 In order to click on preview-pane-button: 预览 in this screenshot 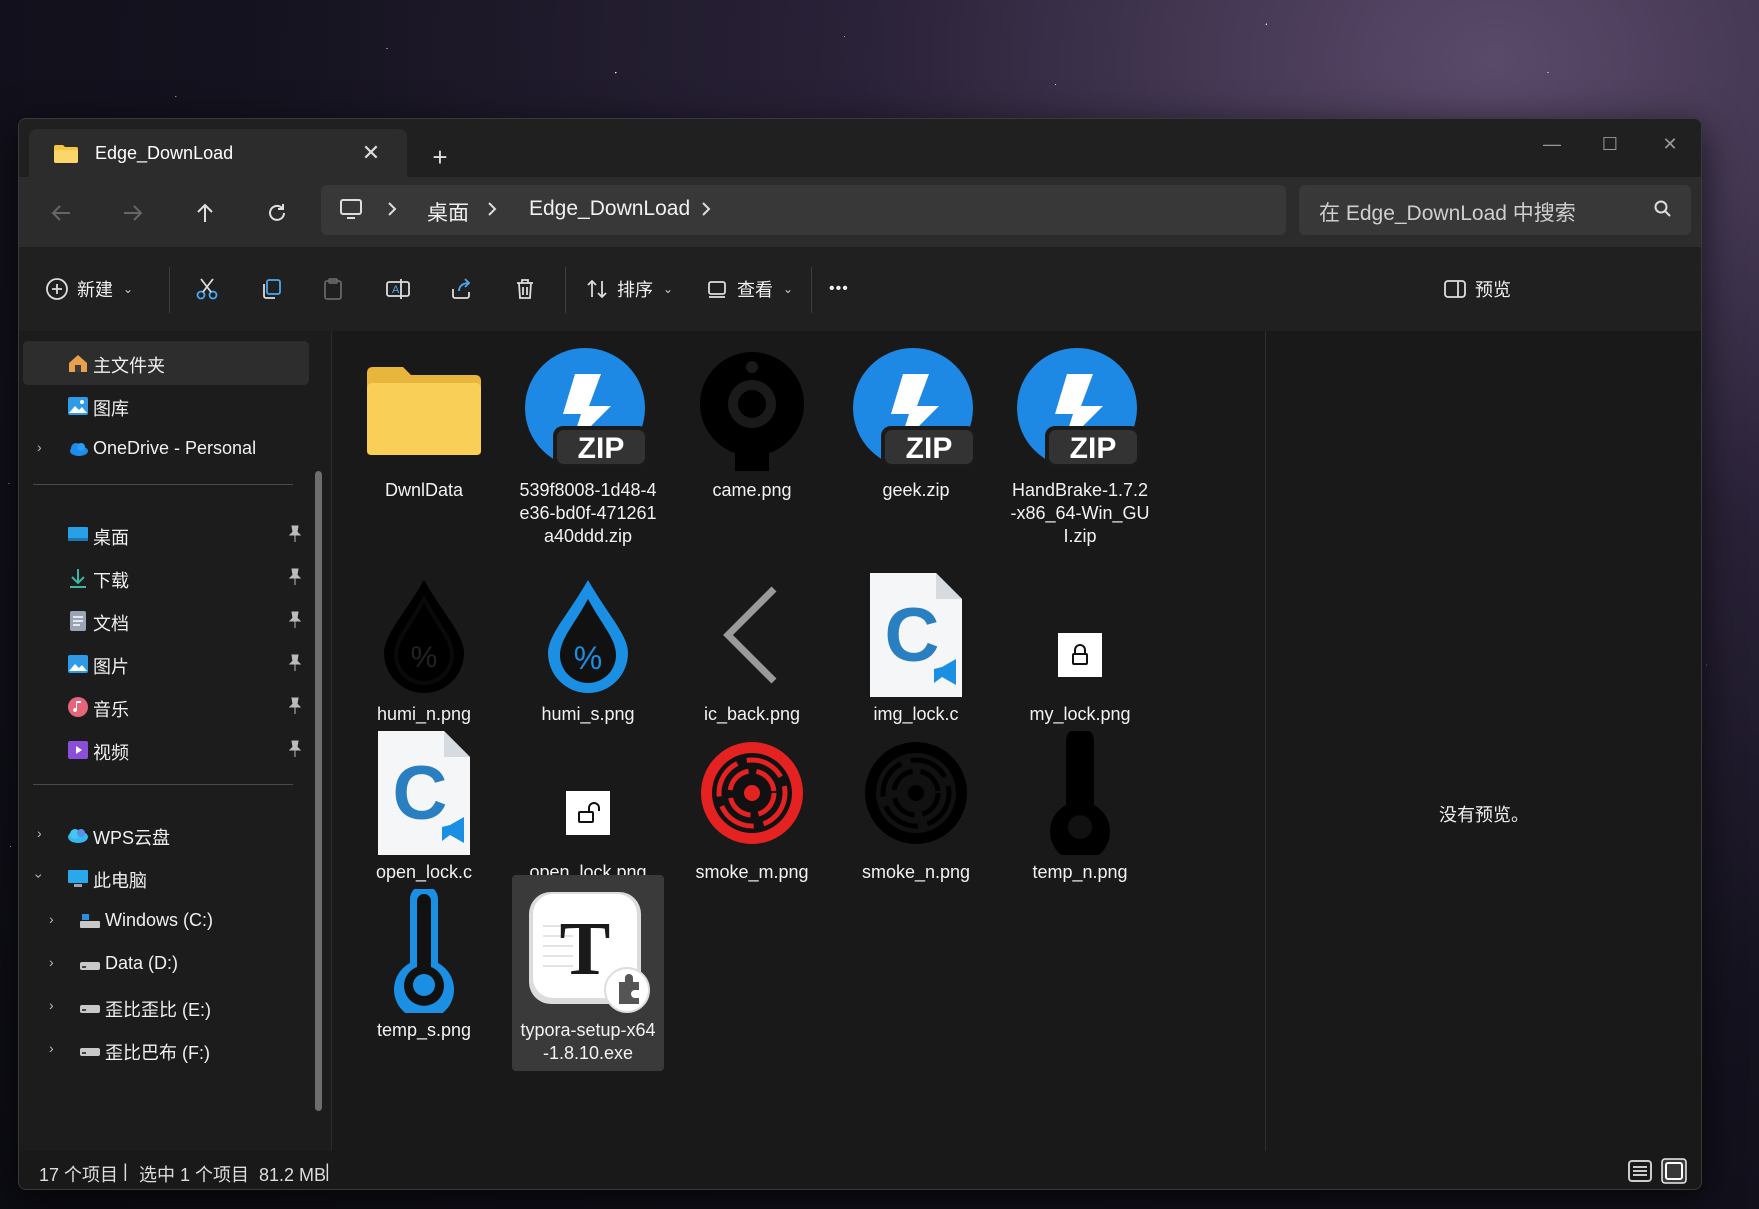, I will do `click(1477, 289)`.